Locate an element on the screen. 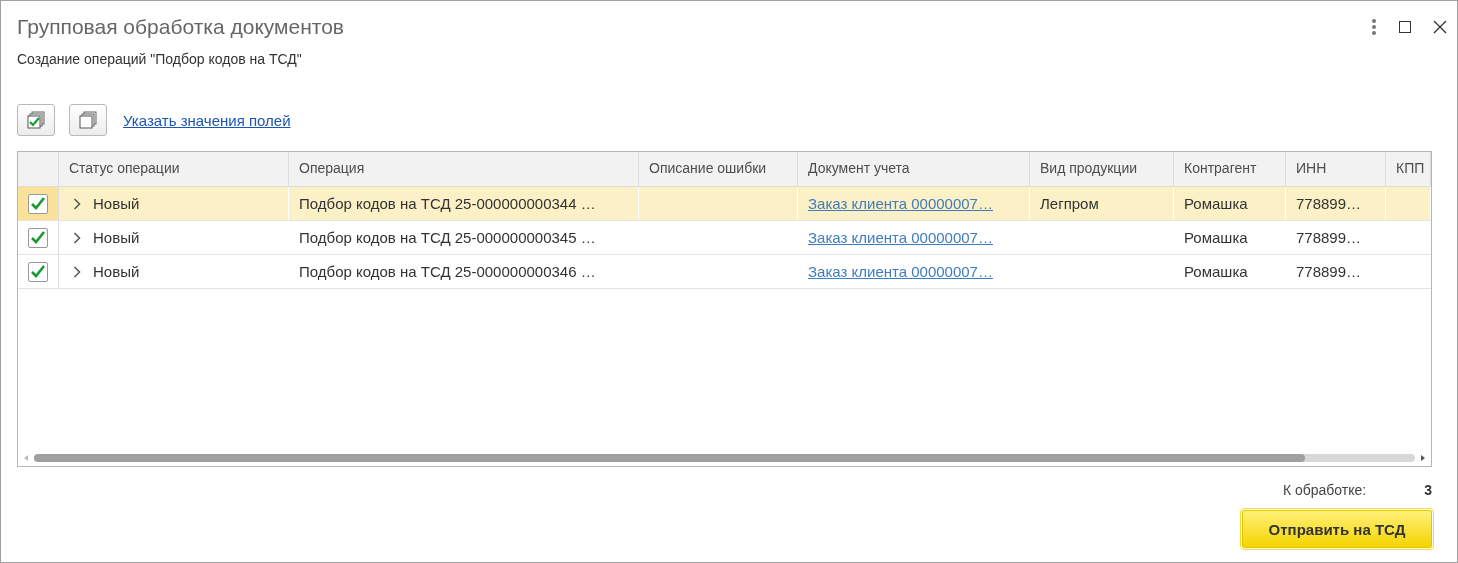  column-header: Документ учета is located at coordinates (914, 169).